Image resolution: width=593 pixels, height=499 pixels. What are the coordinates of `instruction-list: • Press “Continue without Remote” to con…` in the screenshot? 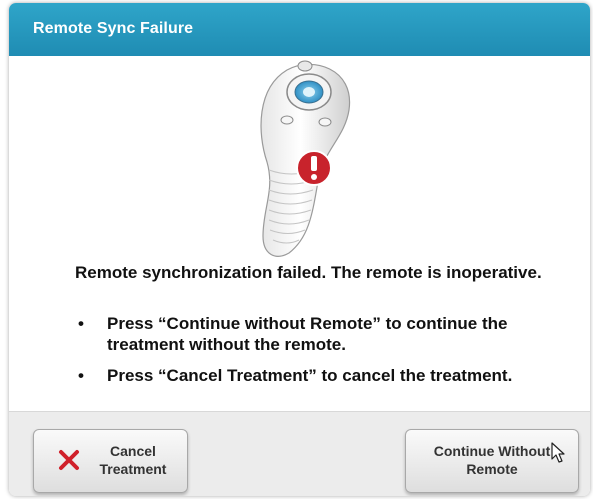 It's located at (310, 354).